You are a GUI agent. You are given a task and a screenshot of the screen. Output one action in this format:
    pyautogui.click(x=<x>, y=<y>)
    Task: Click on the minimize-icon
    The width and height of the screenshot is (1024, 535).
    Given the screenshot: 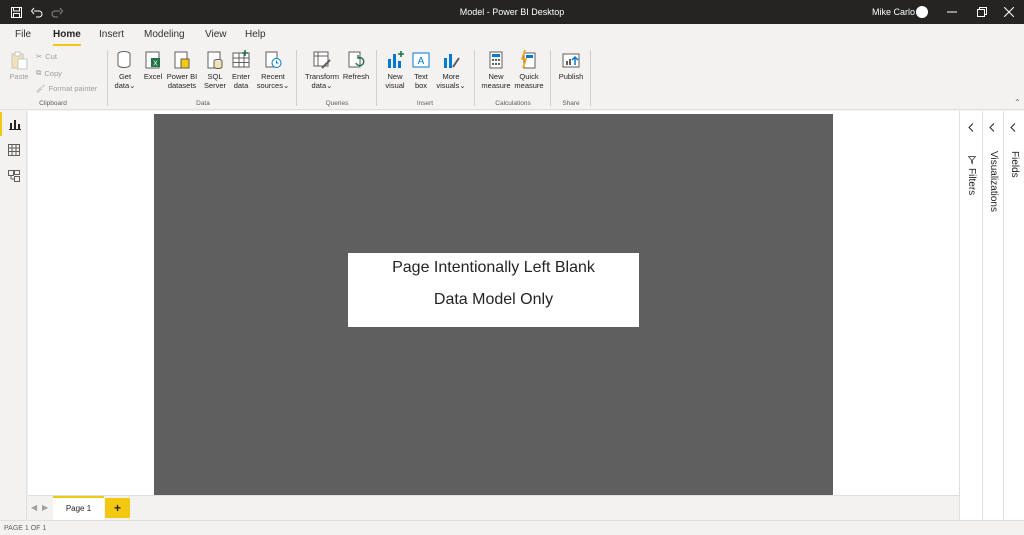 What is the action you would take?
    pyautogui.click(x=952, y=12)
    